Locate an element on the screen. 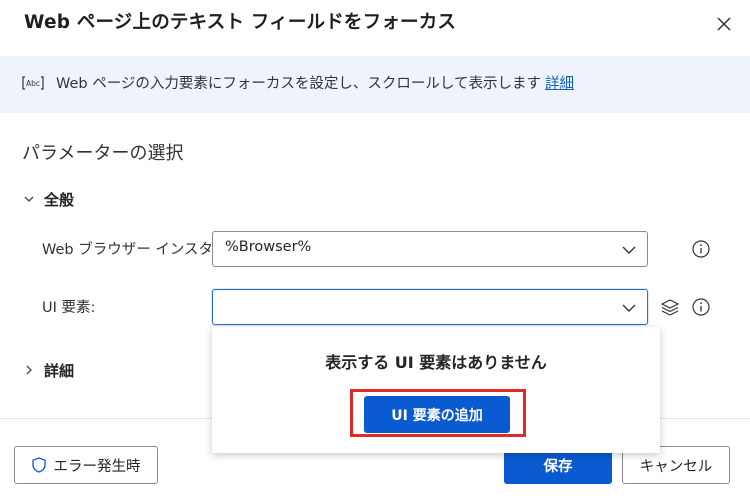 The image size is (750, 496). on-error-label: エラー発生時 is located at coordinates (97, 466).